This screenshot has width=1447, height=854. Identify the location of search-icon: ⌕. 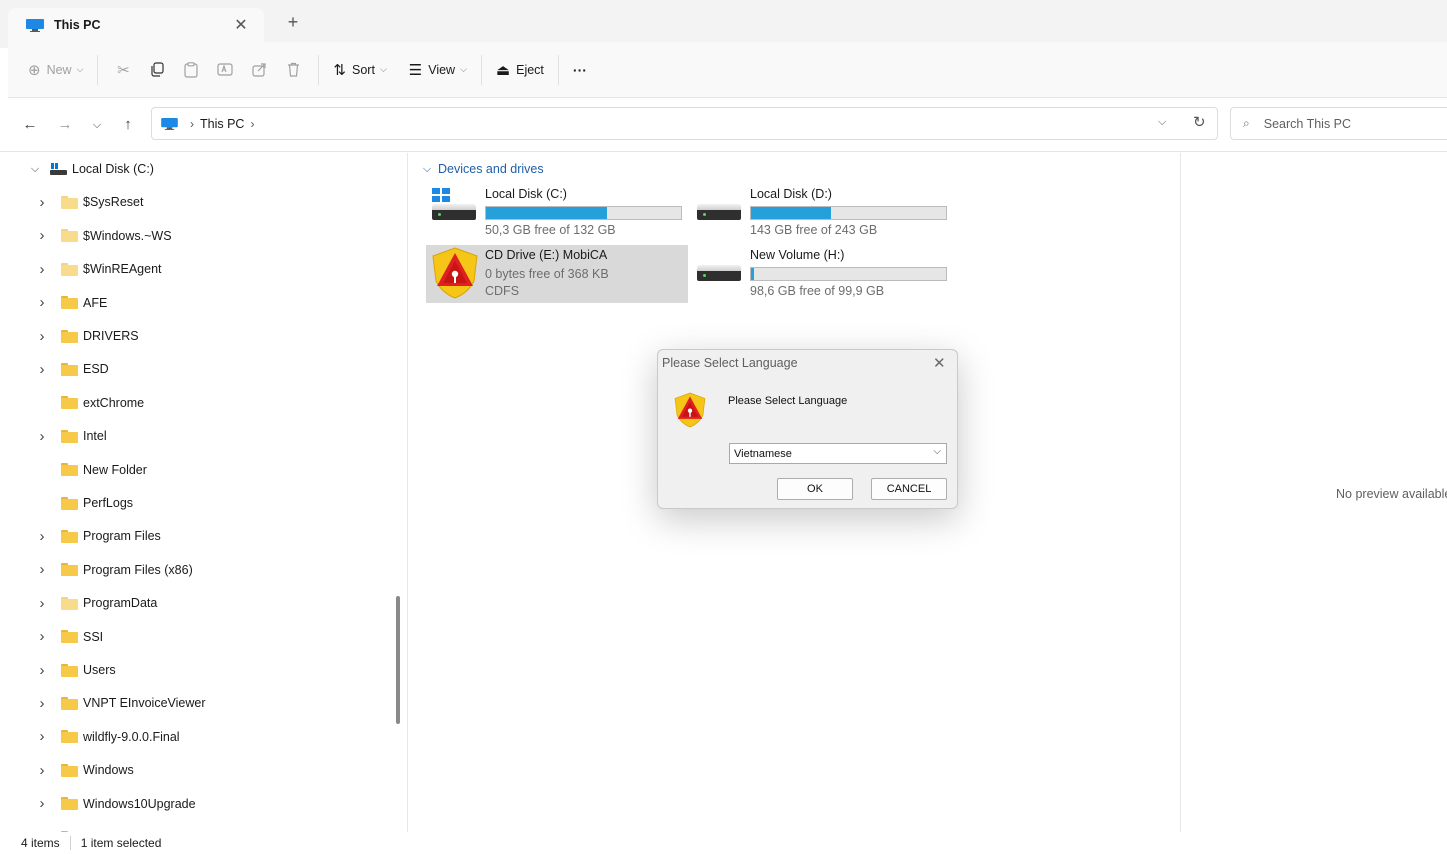
(1246, 123).